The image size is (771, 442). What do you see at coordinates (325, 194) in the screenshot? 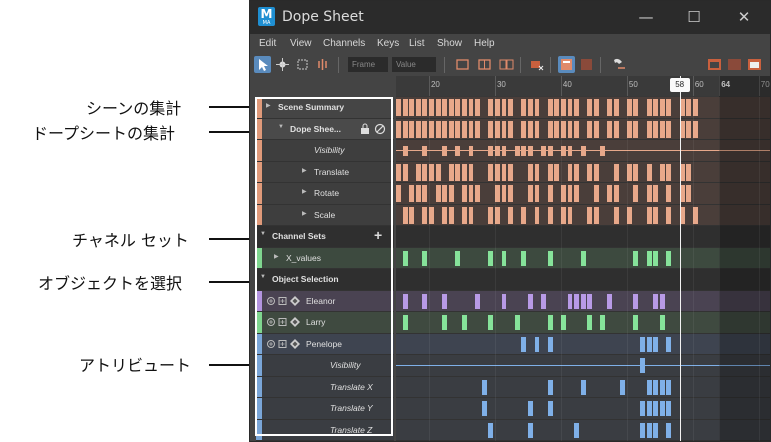
I see `outliner-row: ▶ Rotate` at bounding box center [325, 194].